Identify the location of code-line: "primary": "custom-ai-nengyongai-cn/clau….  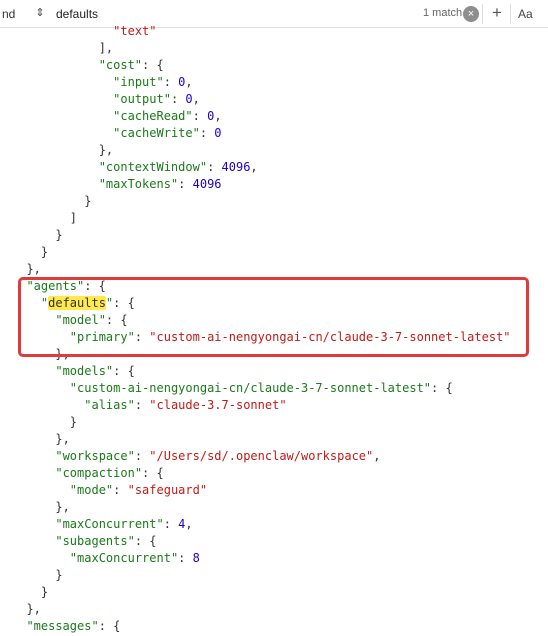
(274, 337).